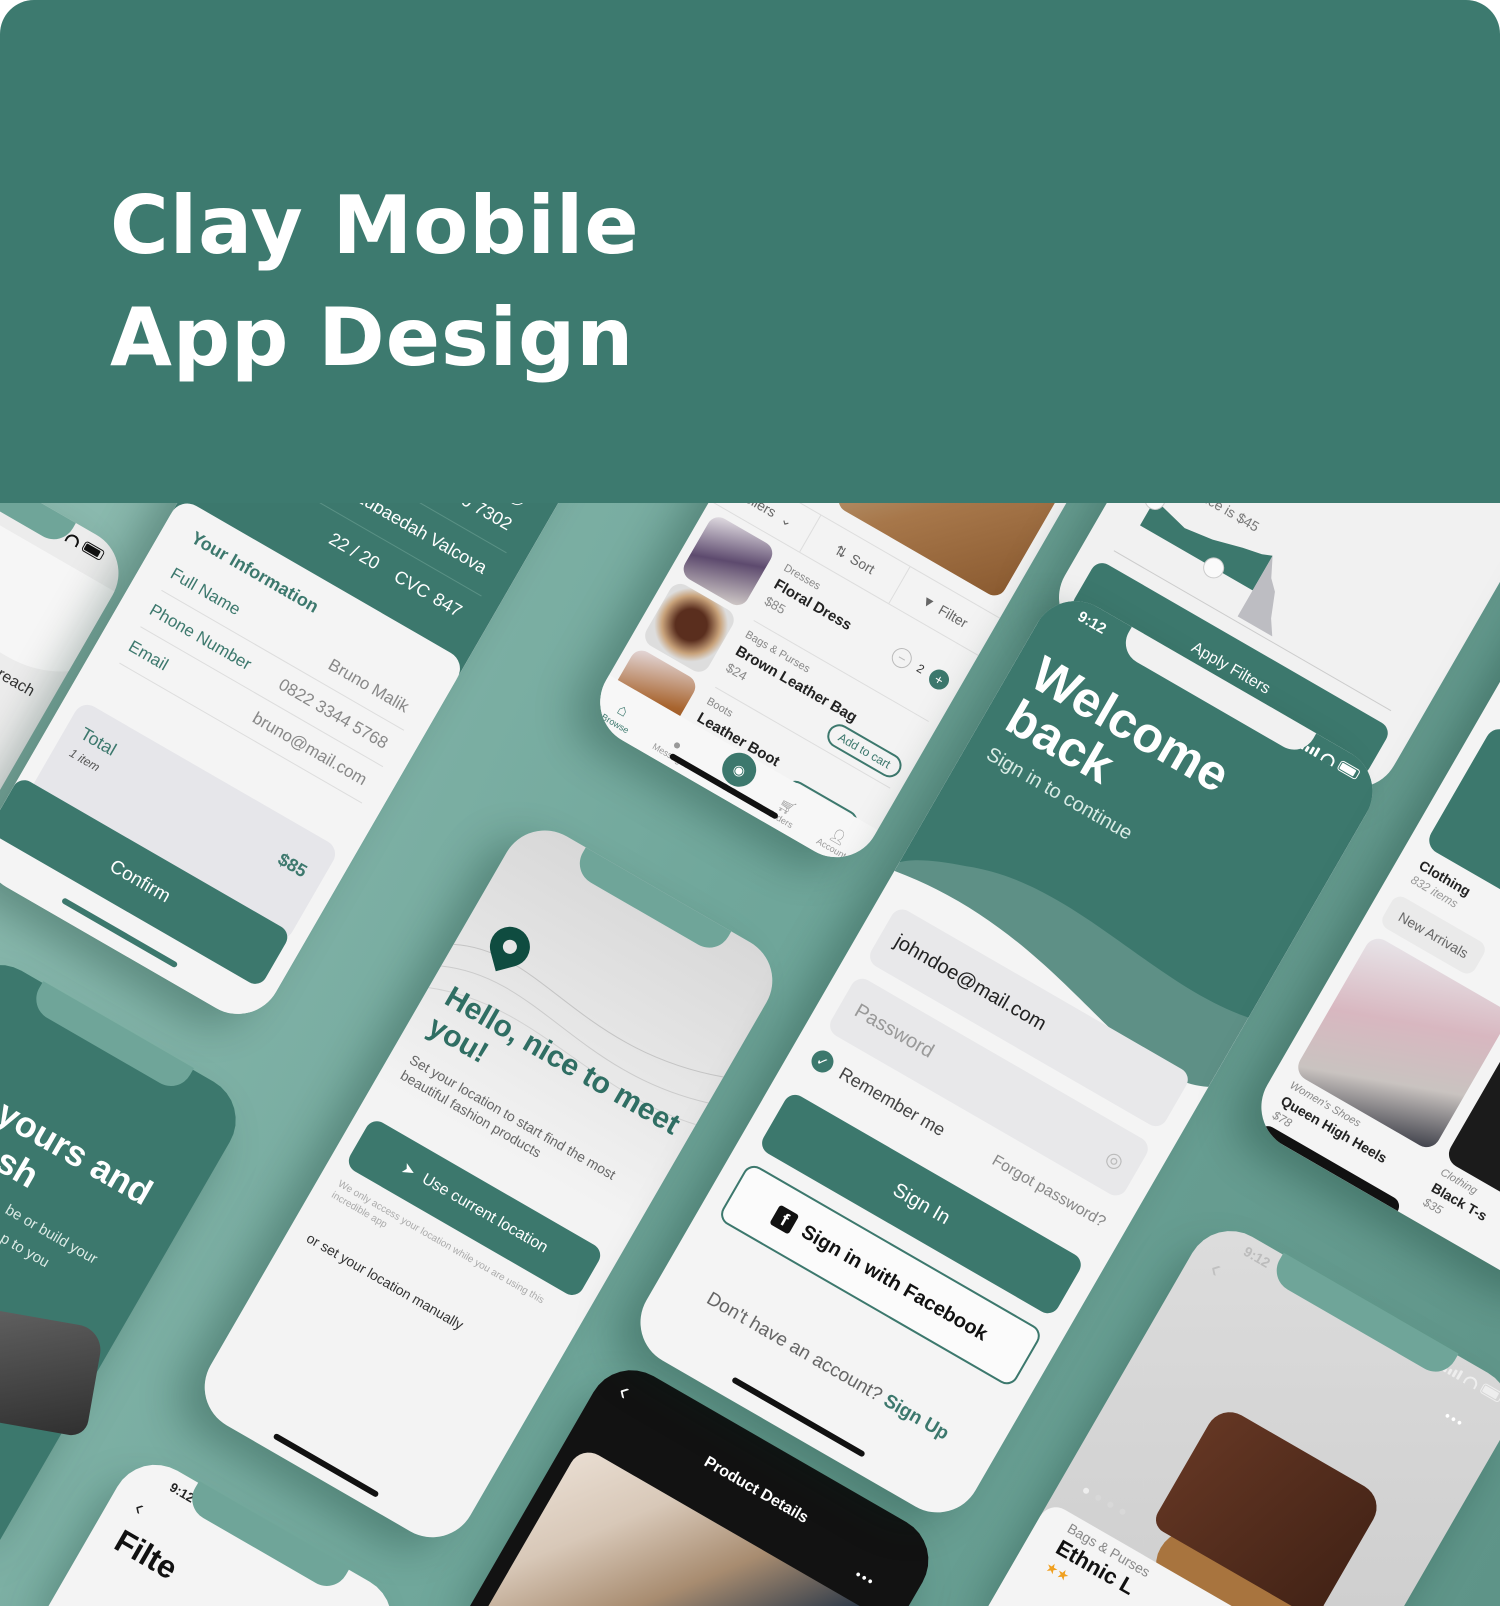  What do you see at coordinates (822, 1061) in the screenshot?
I see `checkmark-icon: ✓` at bounding box center [822, 1061].